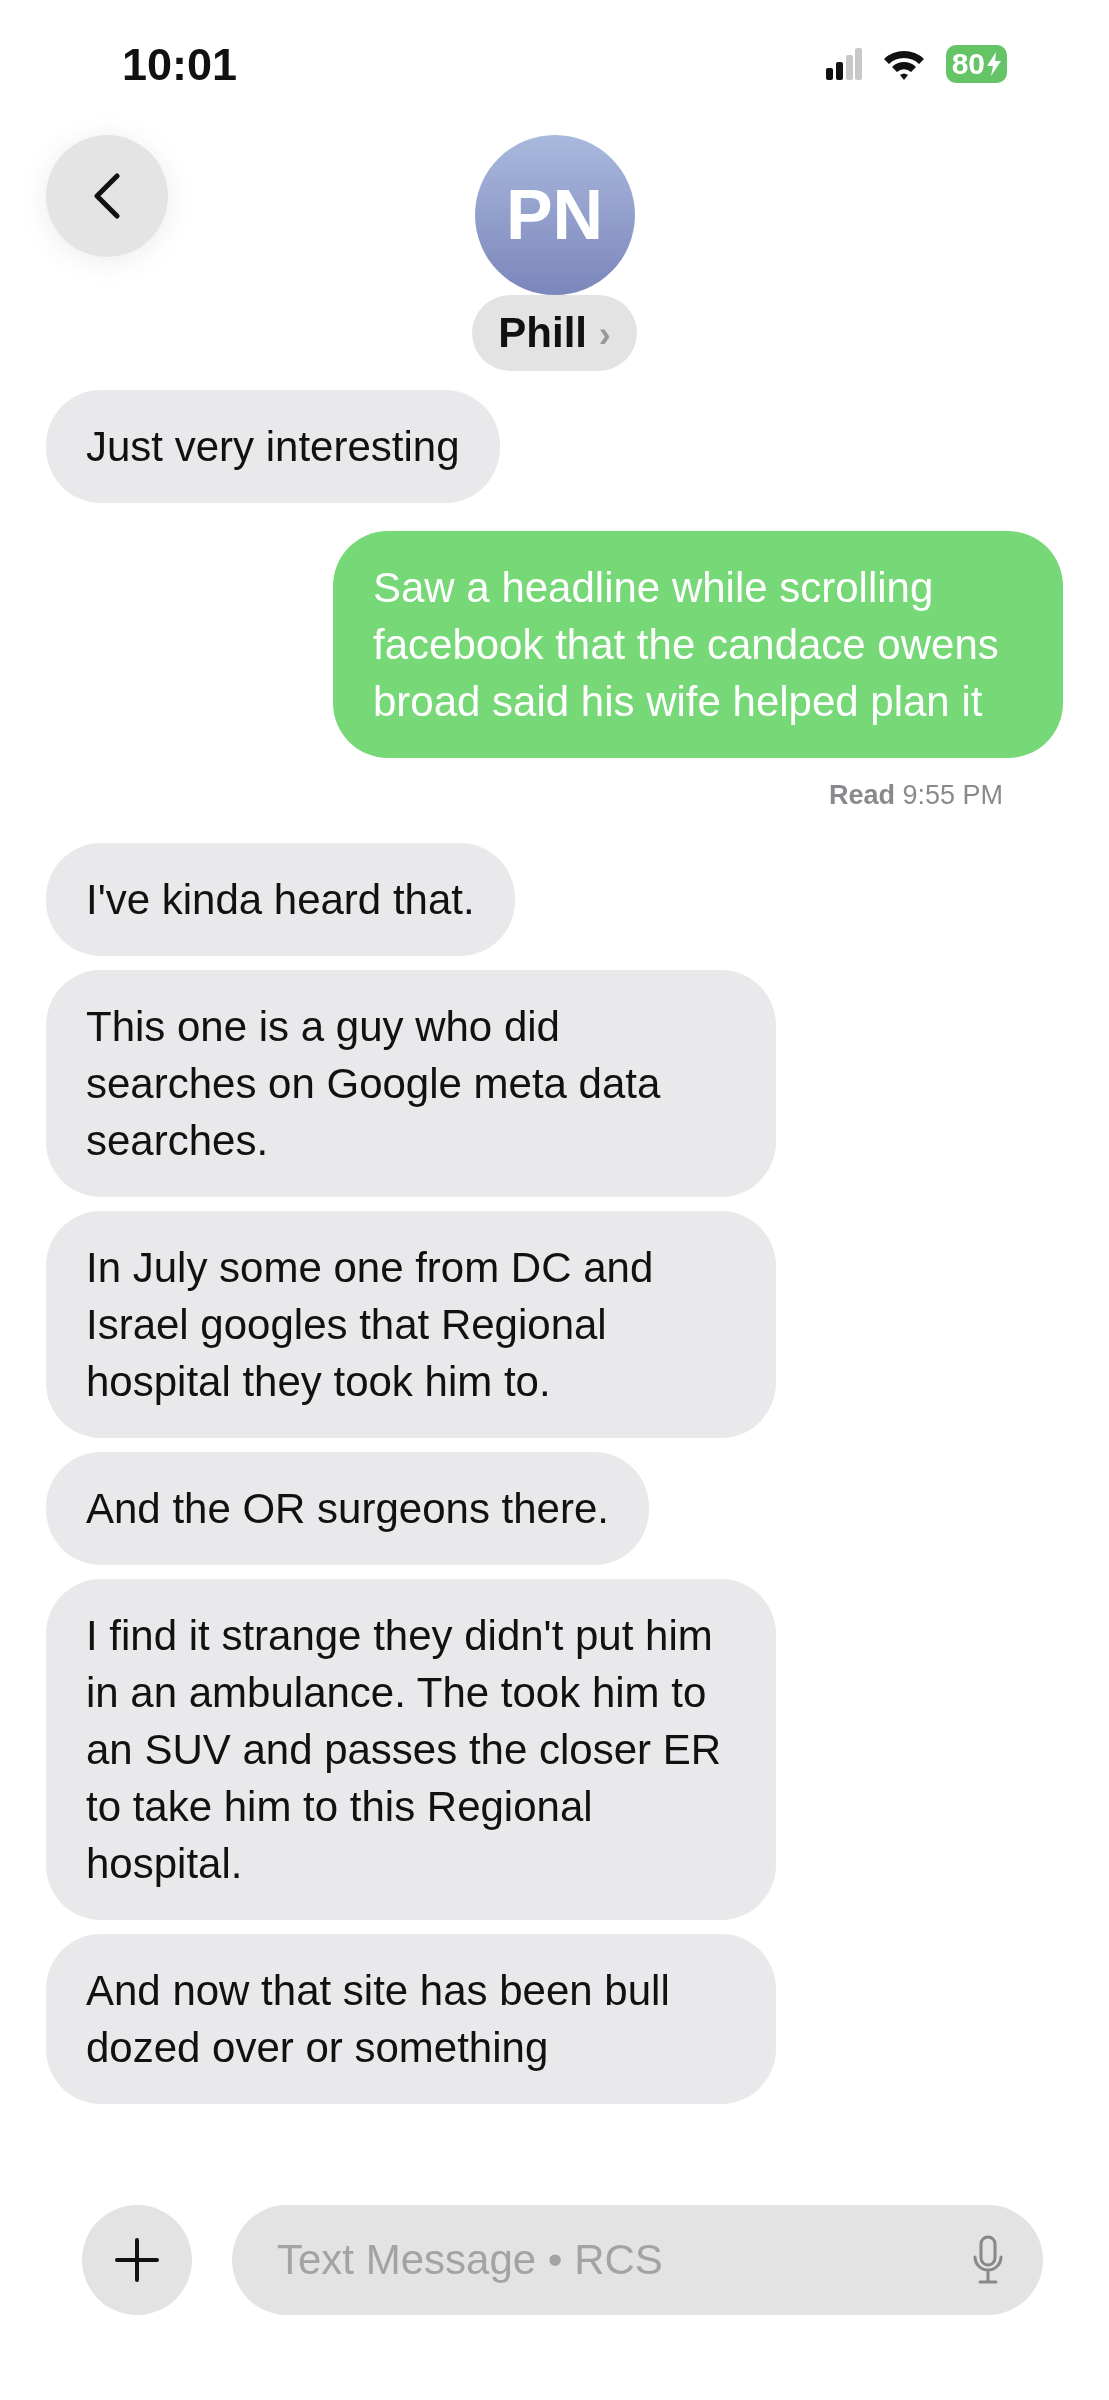  I want to click on message-input-field: Text Message • RCS, so click(637, 2260).